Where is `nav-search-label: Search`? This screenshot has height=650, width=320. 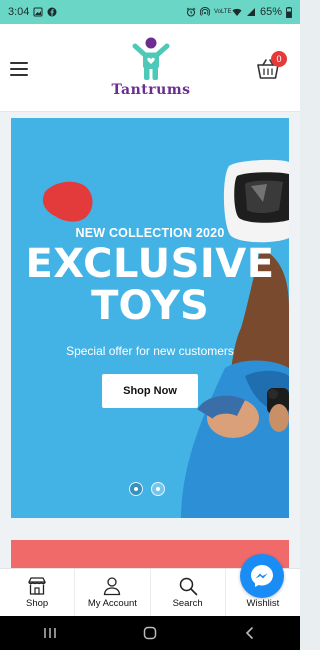
nav-search-label: Search is located at coordinates (187, 603).